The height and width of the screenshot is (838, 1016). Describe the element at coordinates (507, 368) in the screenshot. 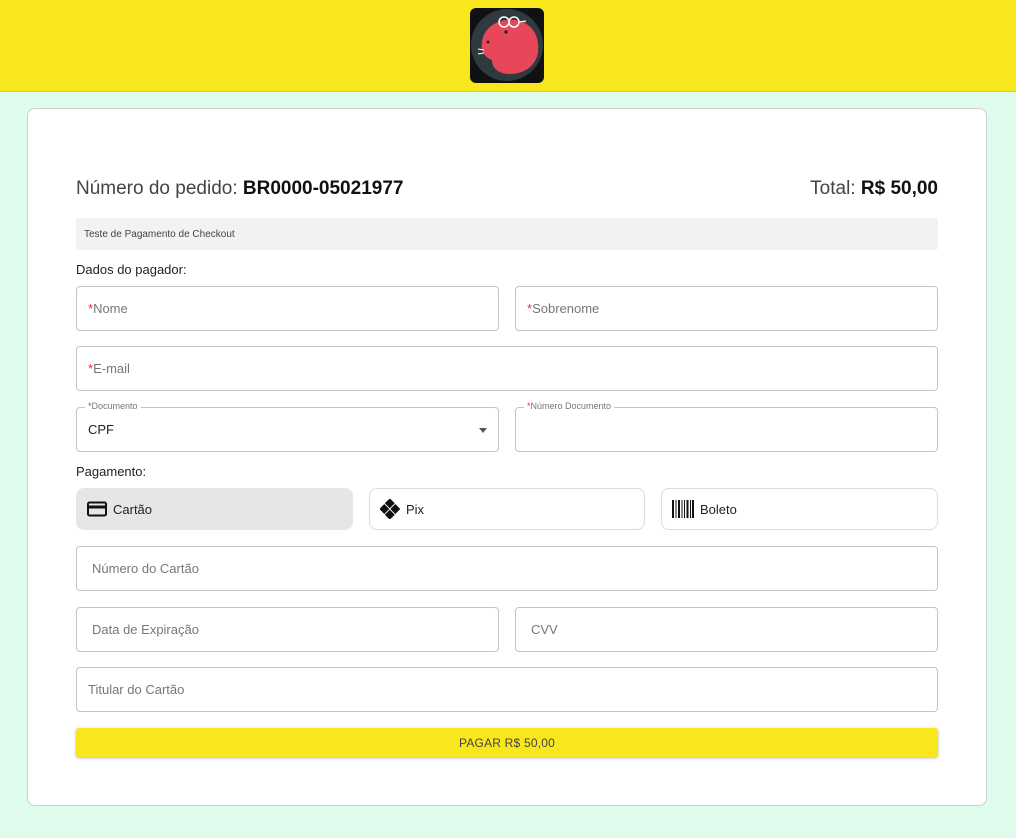

I see `email-field: * E-mail` at that location.